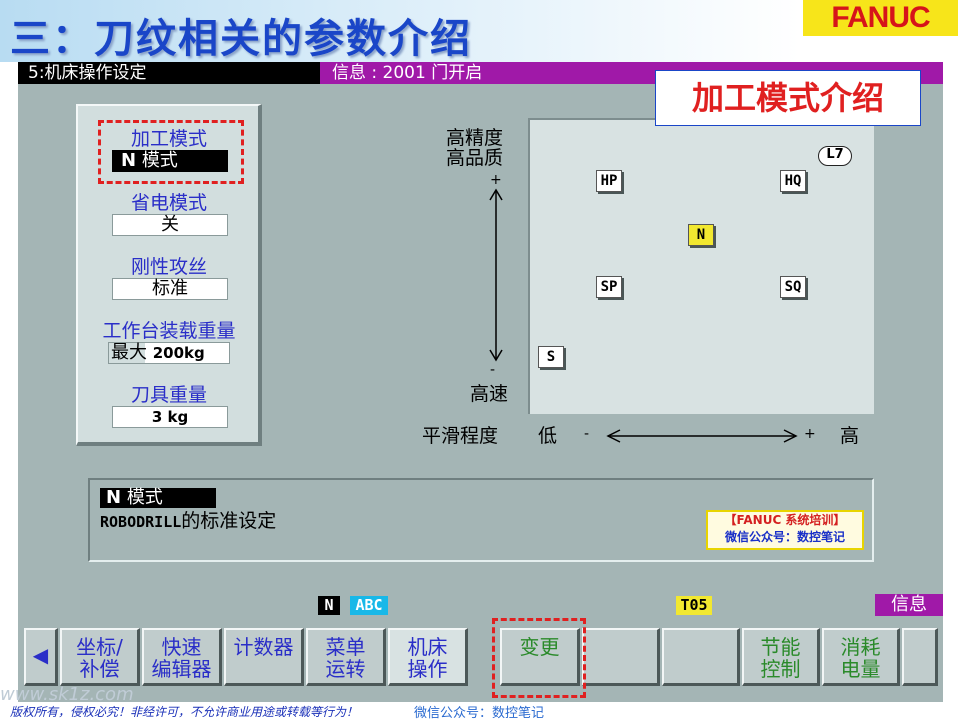 The width and height of the screenshot is (960, 721). I want to click on training-watermark: 【FANUC 系统培训】 微信公众号：数控笔记, so click(785, 530).